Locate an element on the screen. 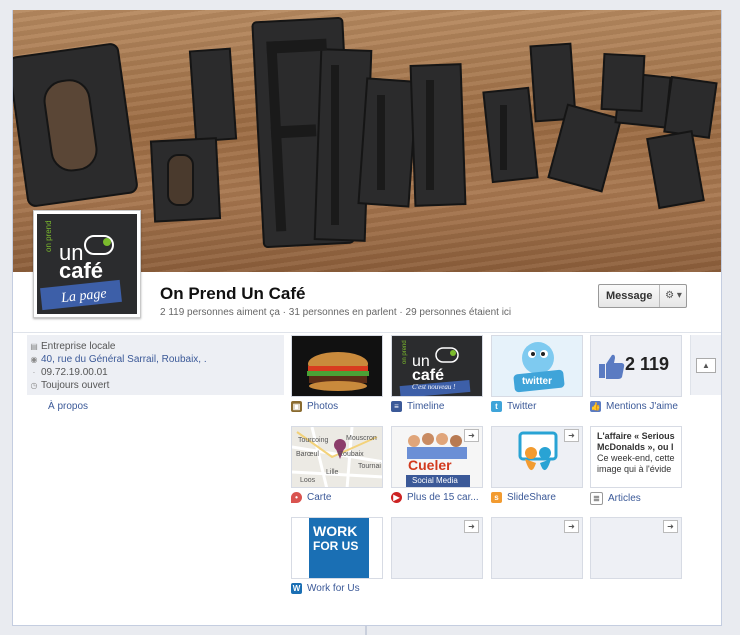  tile-likes: 2 119 👍 Mentions J'aime is located at coordinates (636, 373).